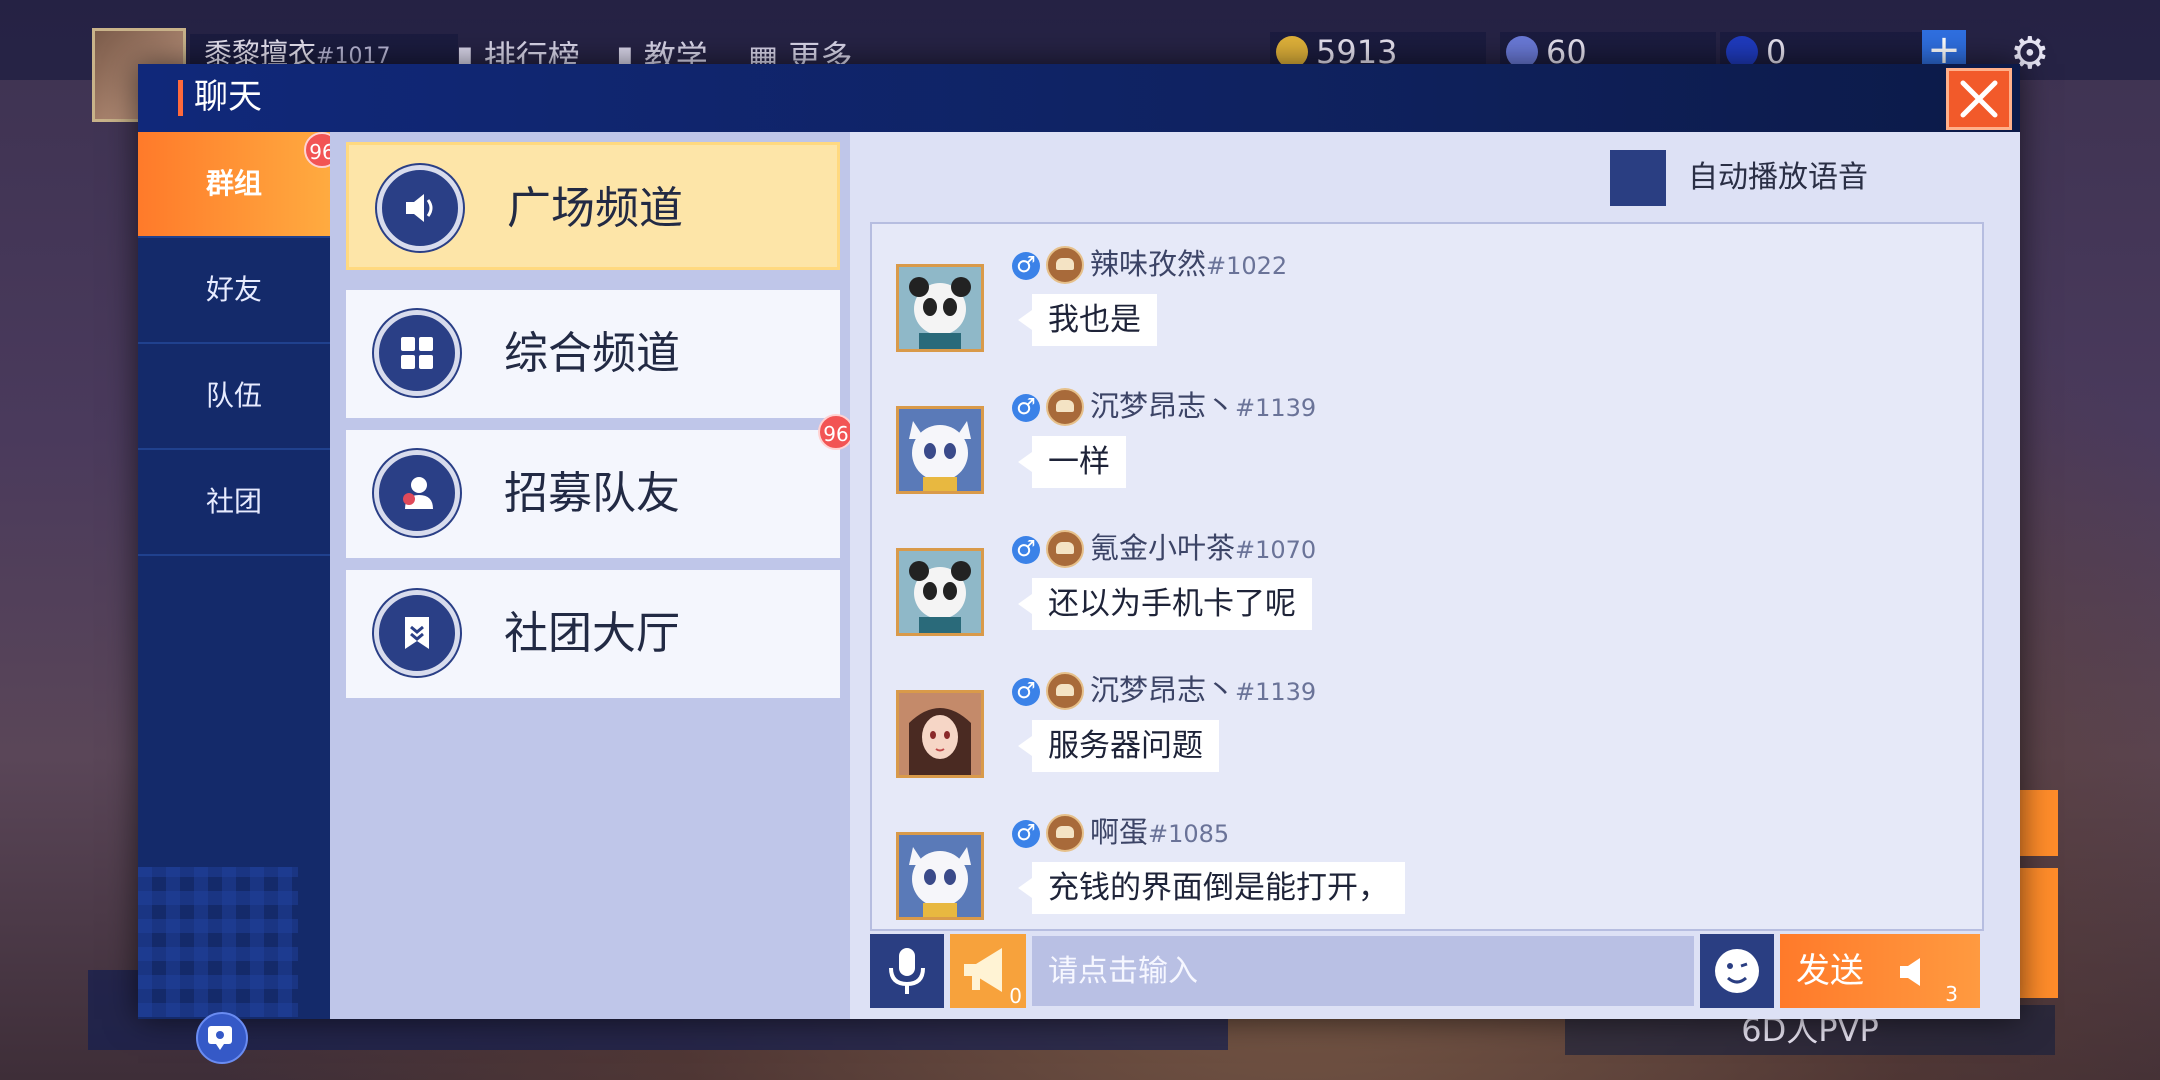 Image resolution: width=2160 pixels, height=1080 pixels. Describe the element at coordinates (836, 432) in the screenshot. I see `unread-badge: 96` at that location.